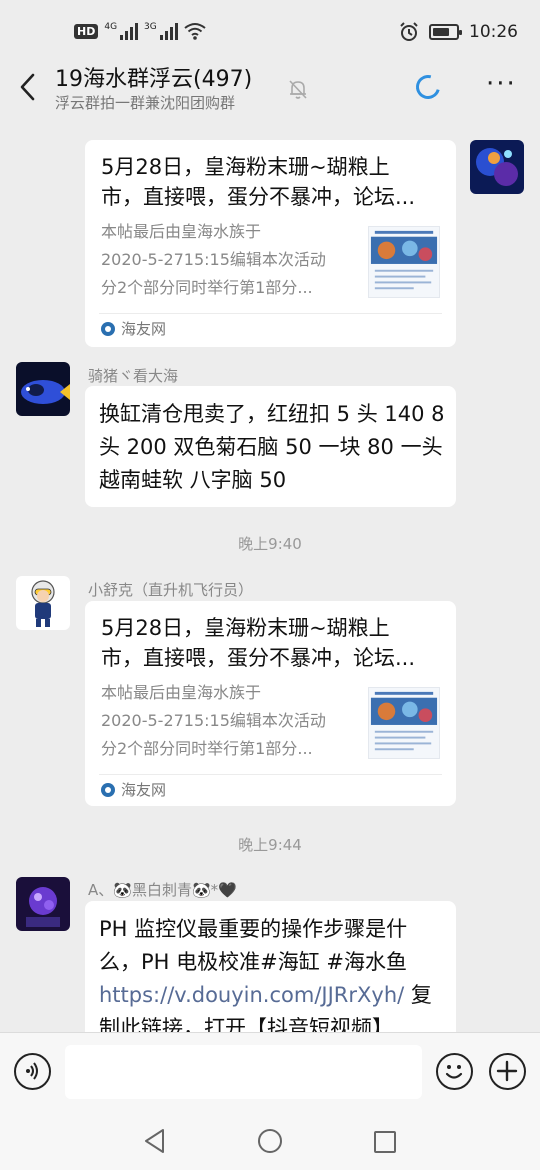 This screenshot has height=1170, width=540. What do you see at coordinates (121, 31) in the screenshot?
I see `signal-1-icon: 4G` at bounding box center [121, 31].